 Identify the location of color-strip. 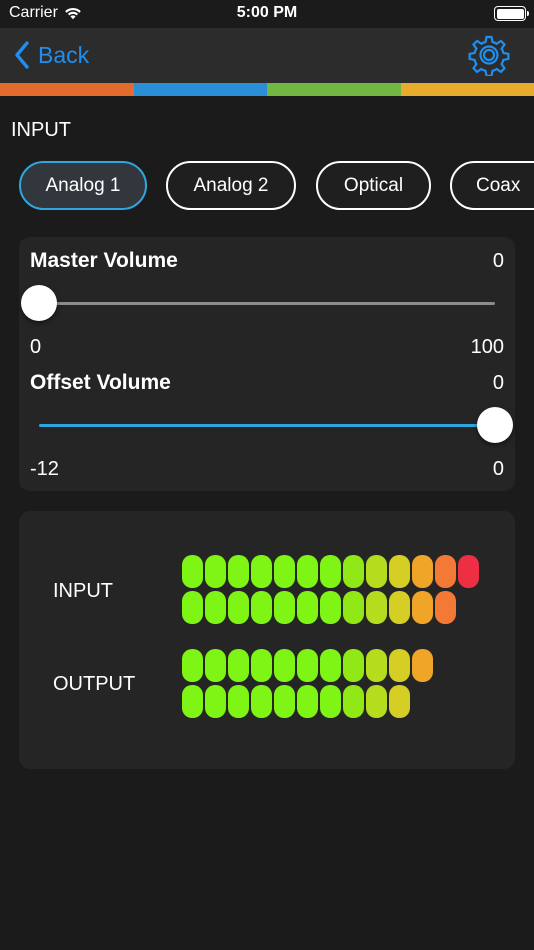
(267, 89).